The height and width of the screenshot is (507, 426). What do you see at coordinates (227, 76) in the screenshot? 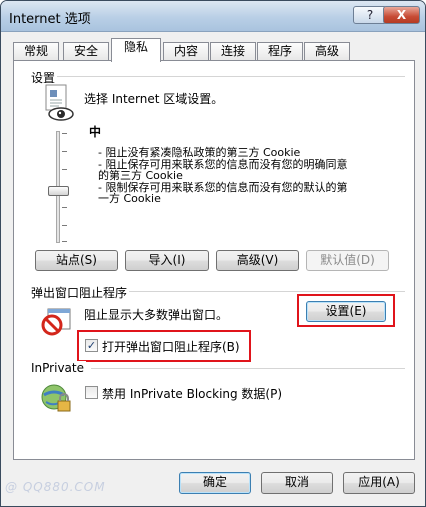
I see `settings-group-line` at bounding box center [227, 76].